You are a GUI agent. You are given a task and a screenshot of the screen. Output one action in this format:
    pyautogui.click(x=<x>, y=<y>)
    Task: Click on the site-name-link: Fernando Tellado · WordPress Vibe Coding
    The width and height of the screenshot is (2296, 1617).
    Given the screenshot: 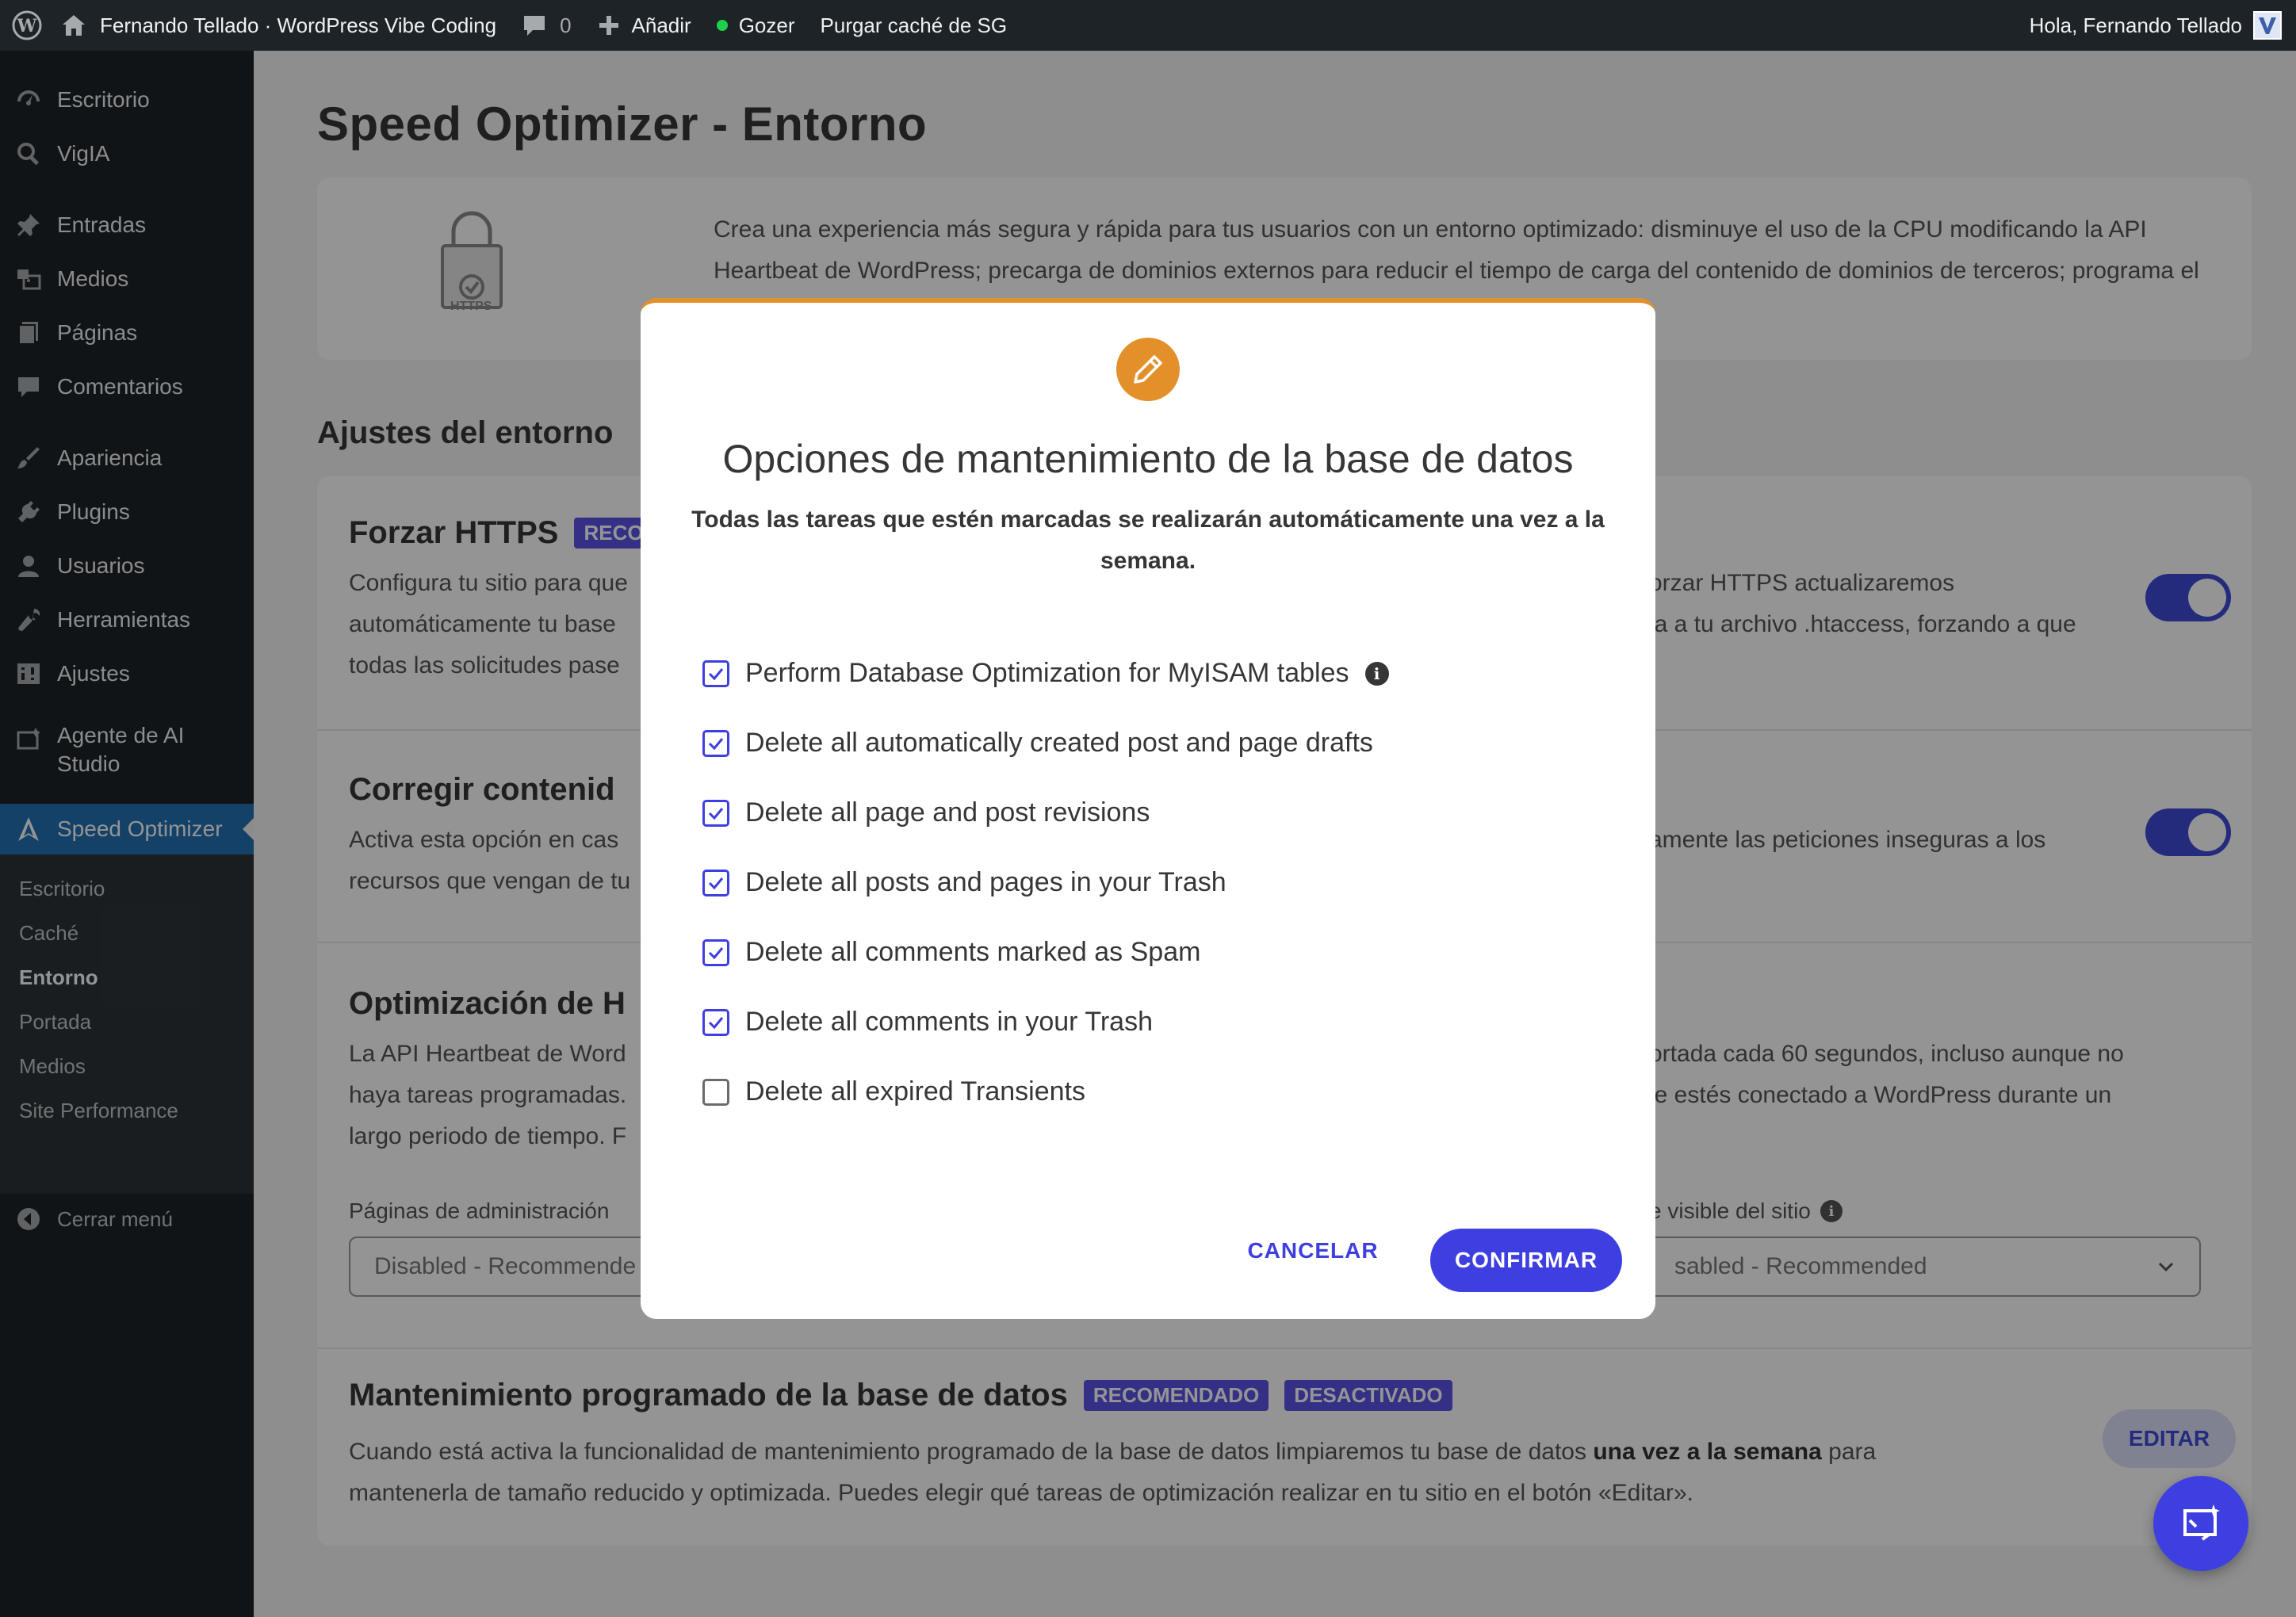 What is the action you would take?
    pyautogui.click(x=282, y=25)
    